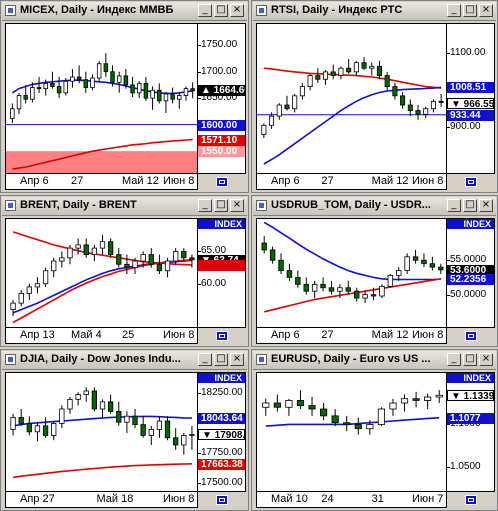 The height and width of the screenshot is (511, 498). Describe the element at coordinates (471, 273) in the screenshot. I see `price-axis: 55.0000 50.0000 INDEX 53.6000 52.2356` at that location.